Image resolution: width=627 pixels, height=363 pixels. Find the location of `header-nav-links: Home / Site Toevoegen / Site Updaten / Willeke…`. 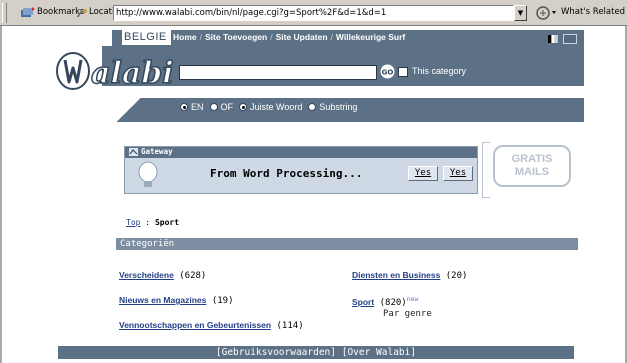

header-nav-links: Home / Site Toevoegen / Site Updaten / Willeke… is located at coordinates (289, 37).